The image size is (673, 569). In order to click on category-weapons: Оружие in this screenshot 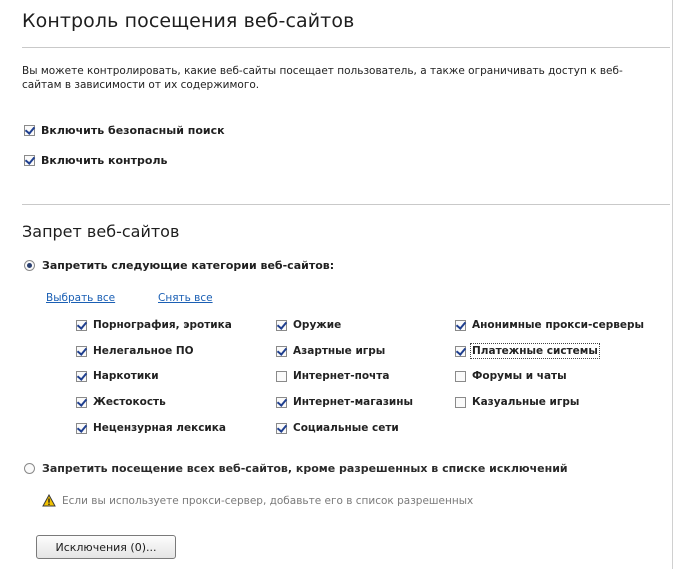, I will do `click(308, 325)`.